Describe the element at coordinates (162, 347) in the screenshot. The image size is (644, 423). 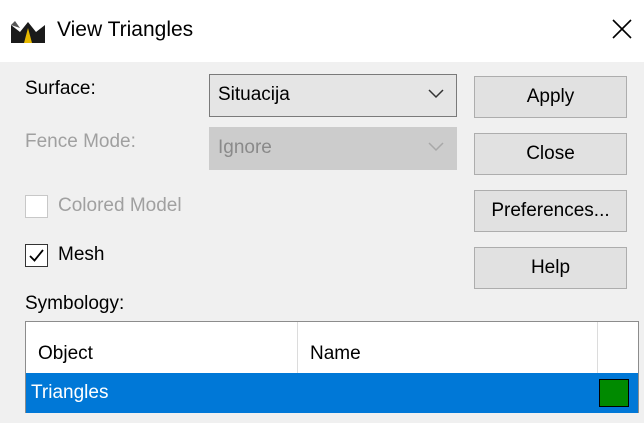
I see `column-header-object: Object` at that location.